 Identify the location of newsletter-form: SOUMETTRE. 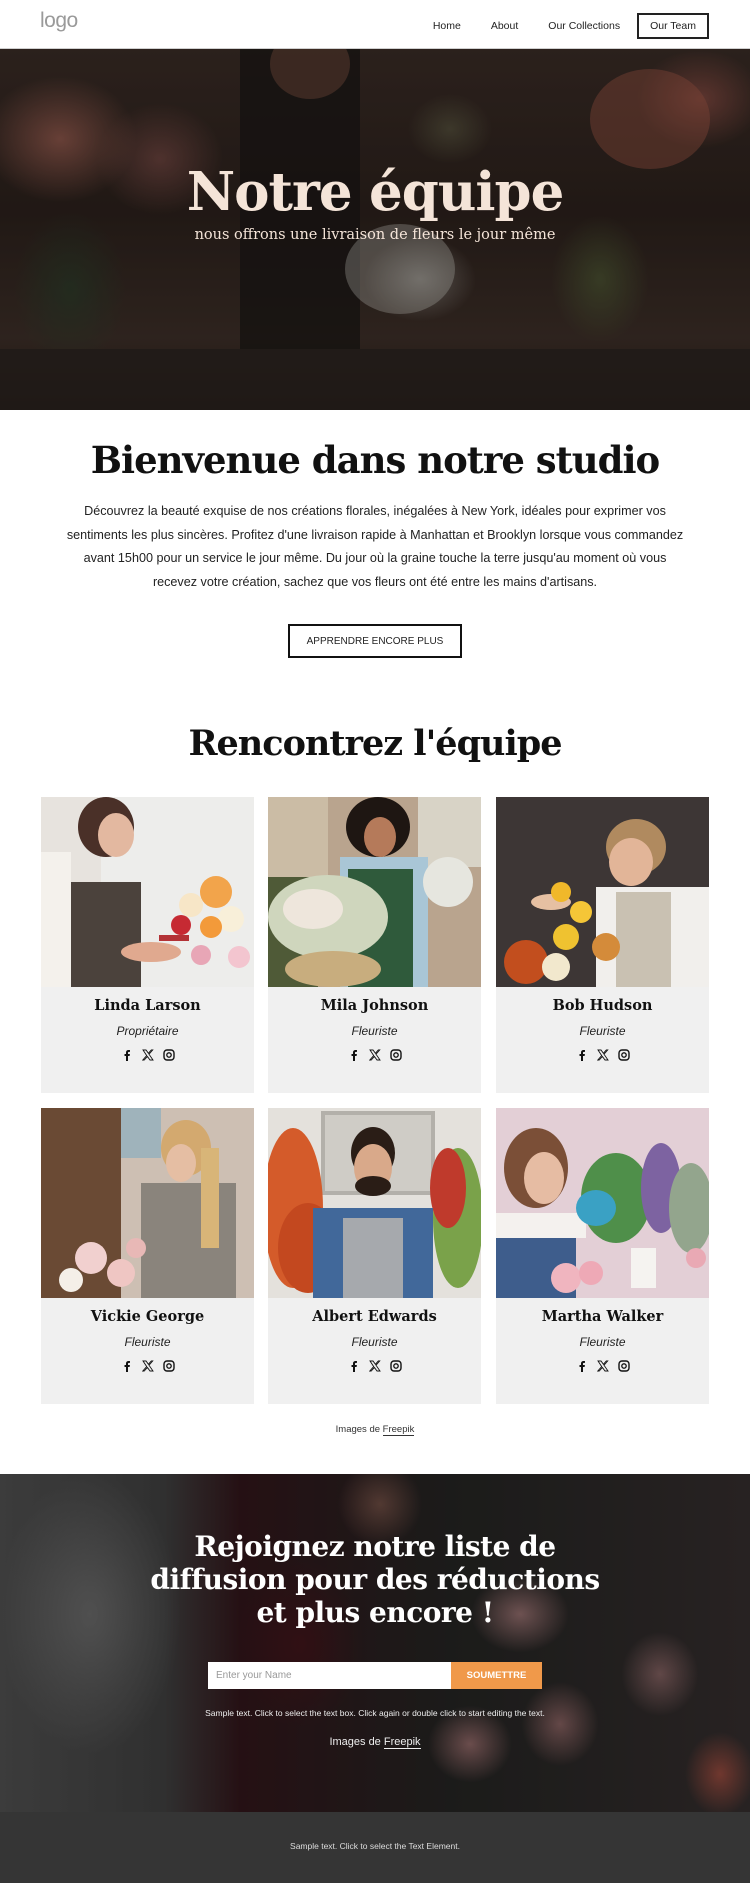
(375, 1675).